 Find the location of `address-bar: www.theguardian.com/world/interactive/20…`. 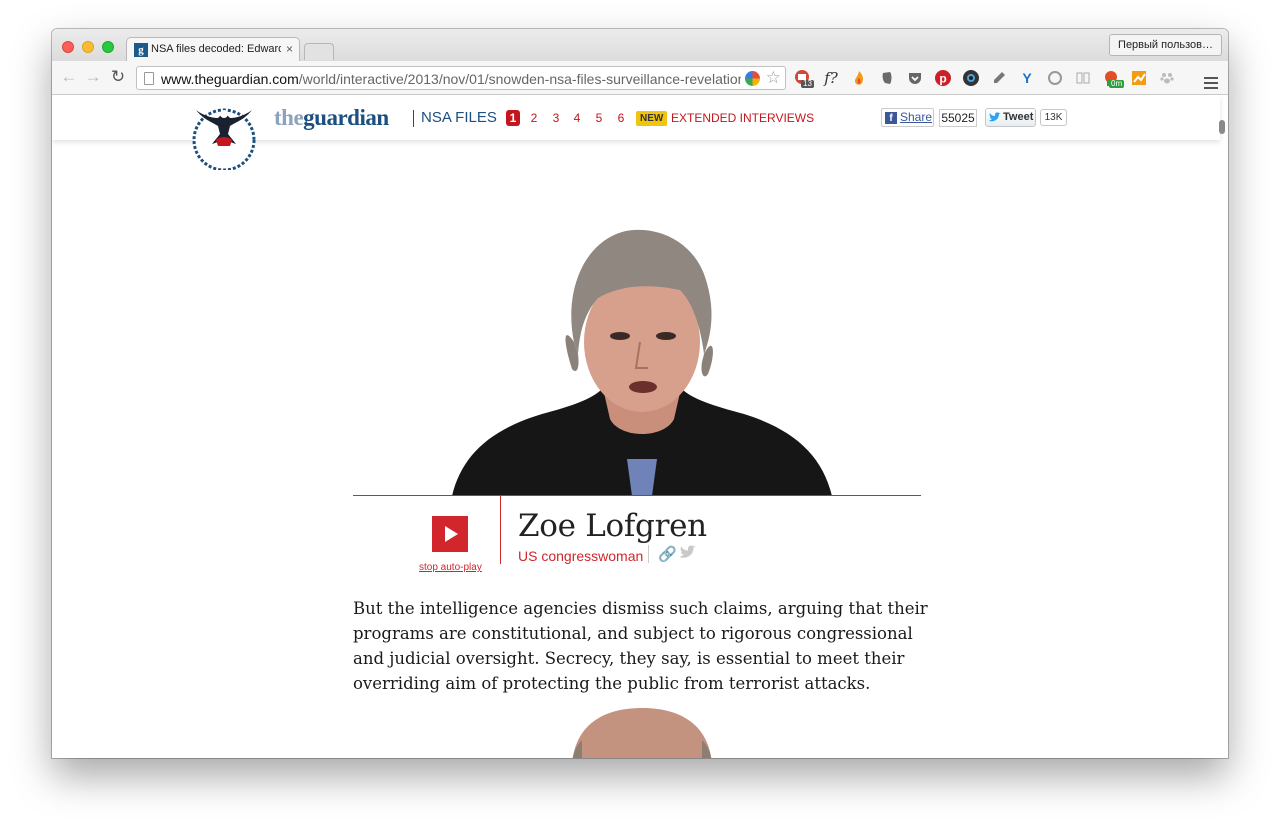

address-bar: www.theguardian.com/world/interactive/20… is located at coordinates (461, 78).